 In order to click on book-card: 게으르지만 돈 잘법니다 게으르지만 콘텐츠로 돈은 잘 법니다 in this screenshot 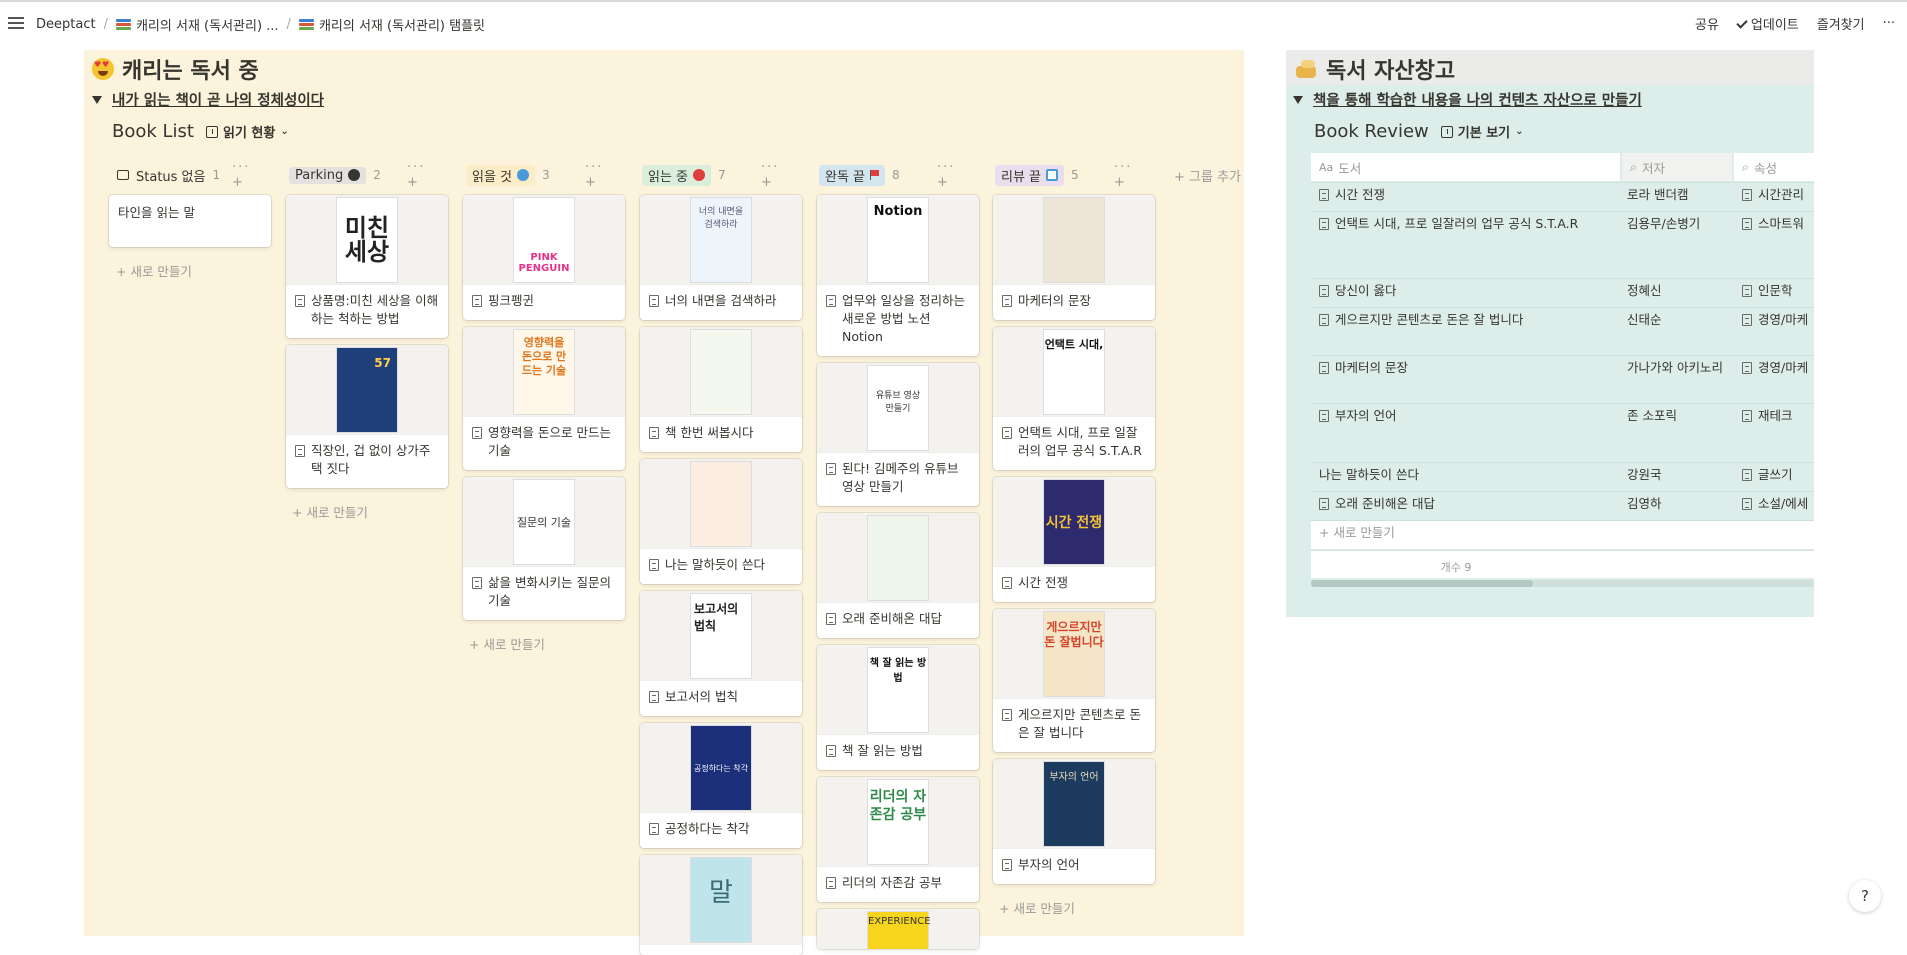, I will do `click(1074, 680)`.